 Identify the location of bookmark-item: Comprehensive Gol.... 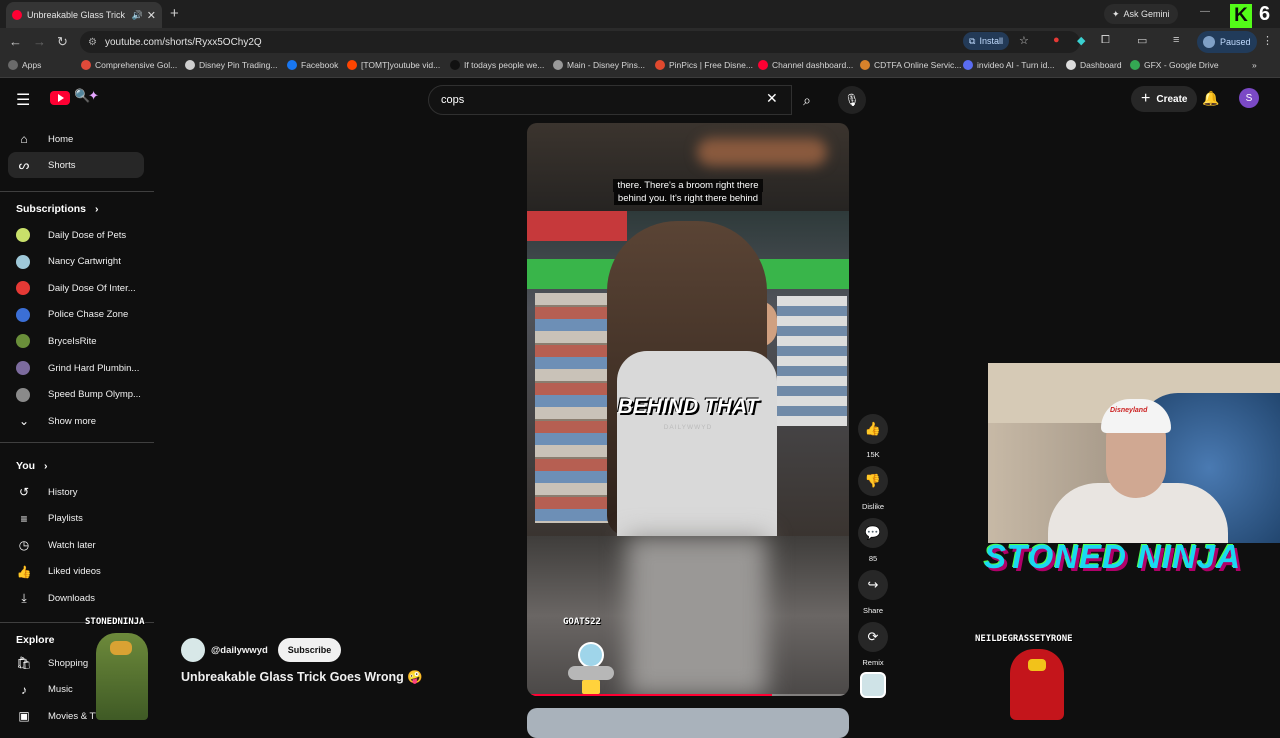
(129, 65).